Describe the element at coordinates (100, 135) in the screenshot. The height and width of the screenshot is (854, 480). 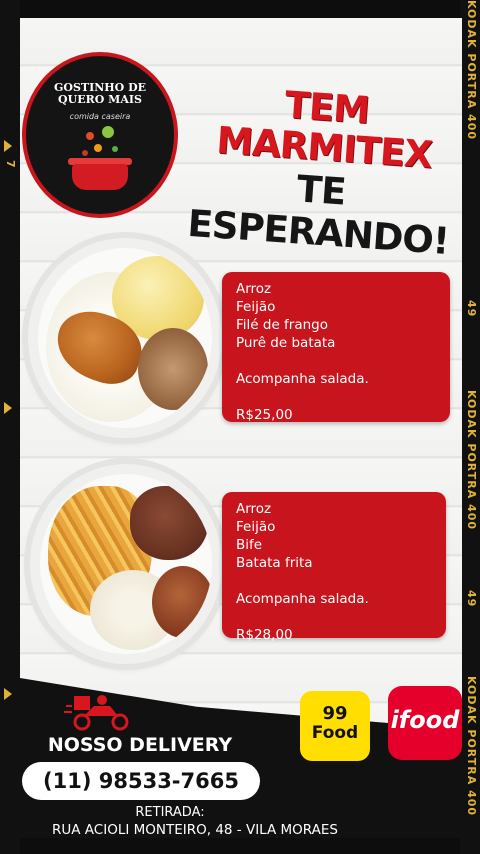
I see `restaurant-logo: GOSTINHO DE QUERO MAIS comida caseira` at that location.